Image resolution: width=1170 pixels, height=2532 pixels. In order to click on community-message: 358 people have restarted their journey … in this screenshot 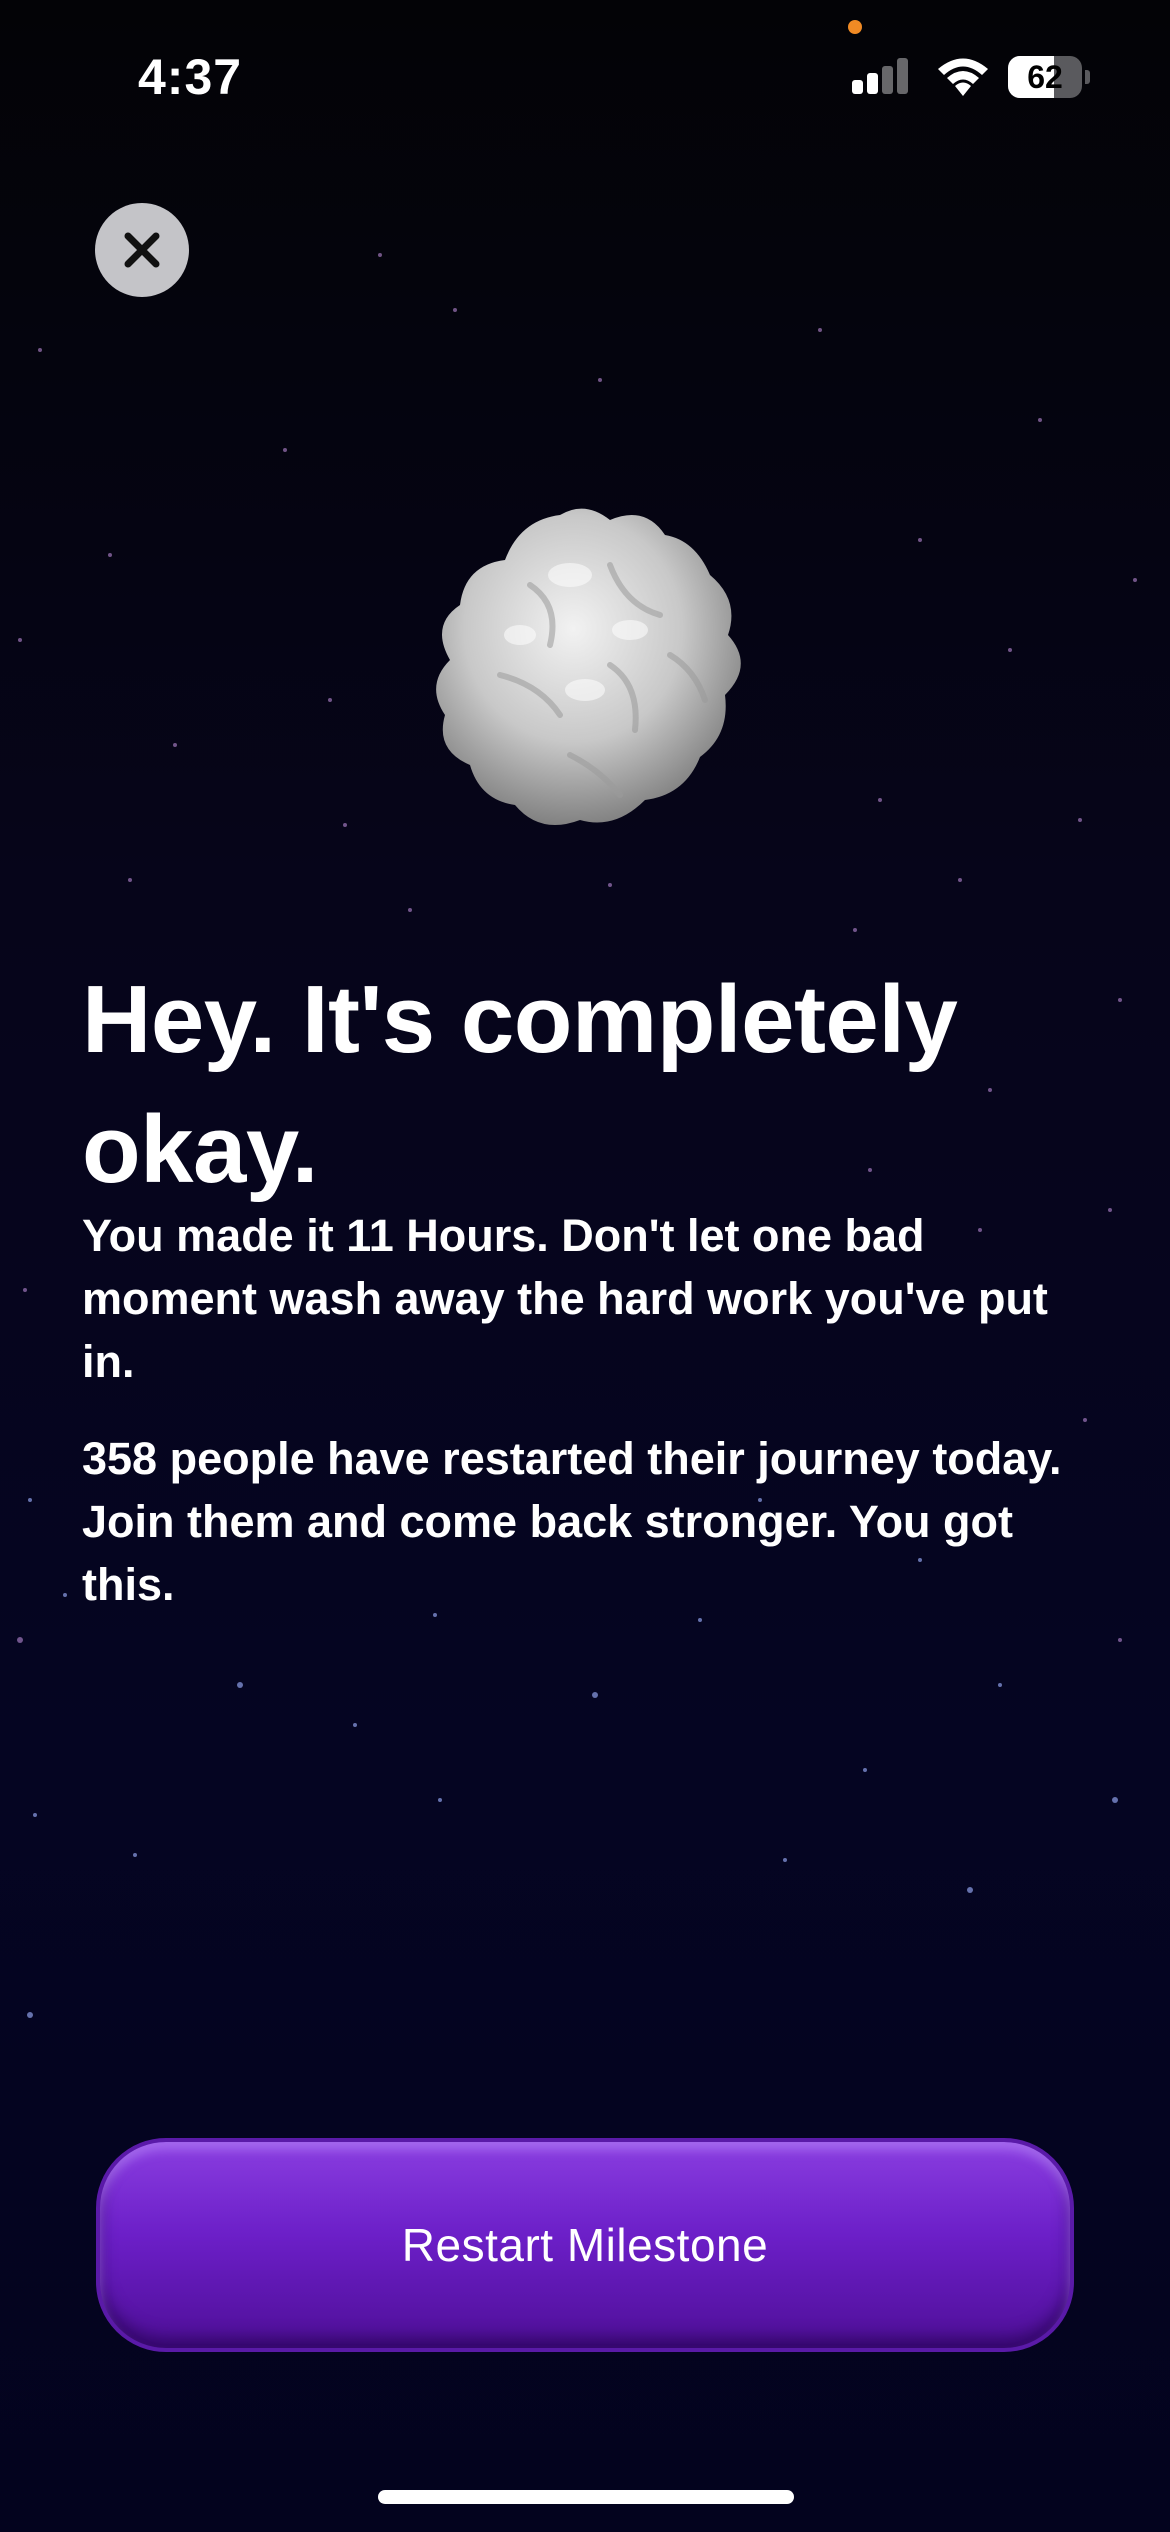, I will do `click(572, 1521)`.